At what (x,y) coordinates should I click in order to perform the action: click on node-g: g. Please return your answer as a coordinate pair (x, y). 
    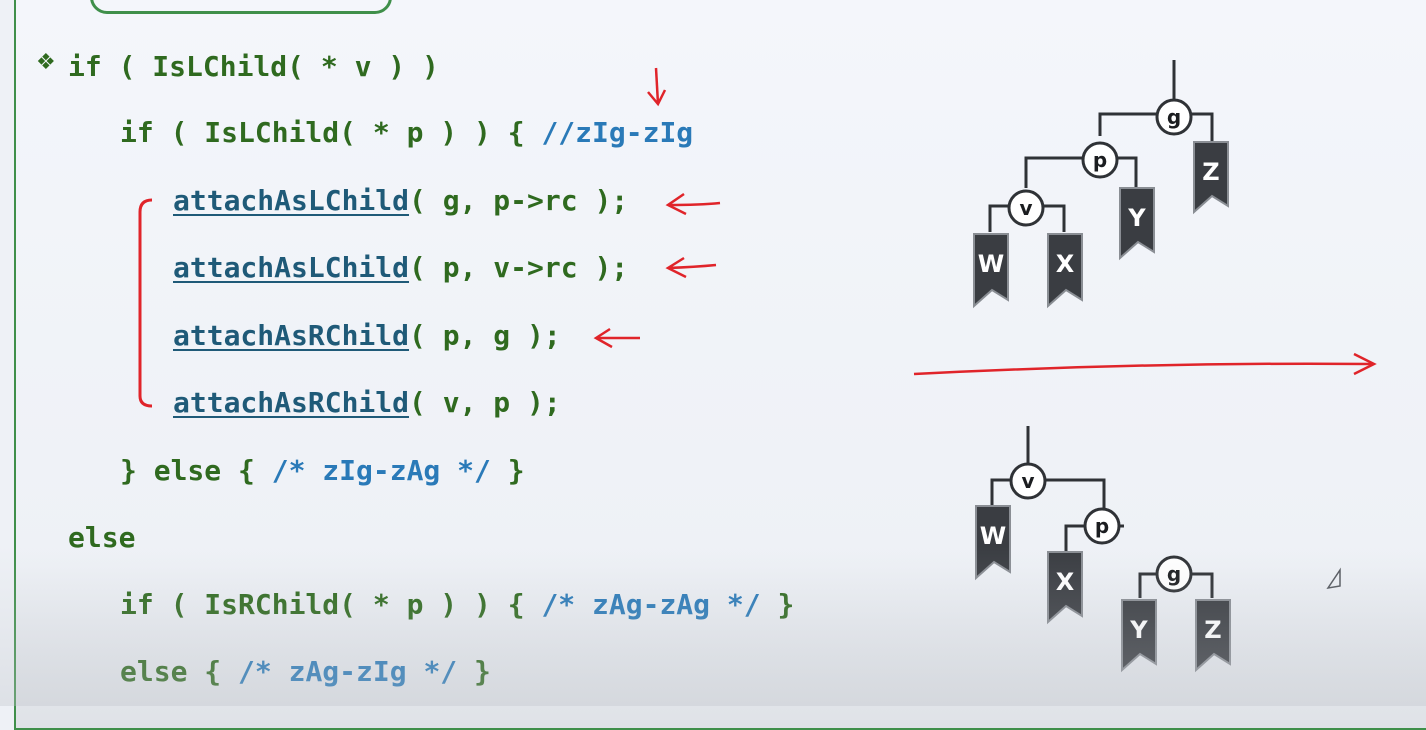
    Looking at the image, I should click on (1174, 117).